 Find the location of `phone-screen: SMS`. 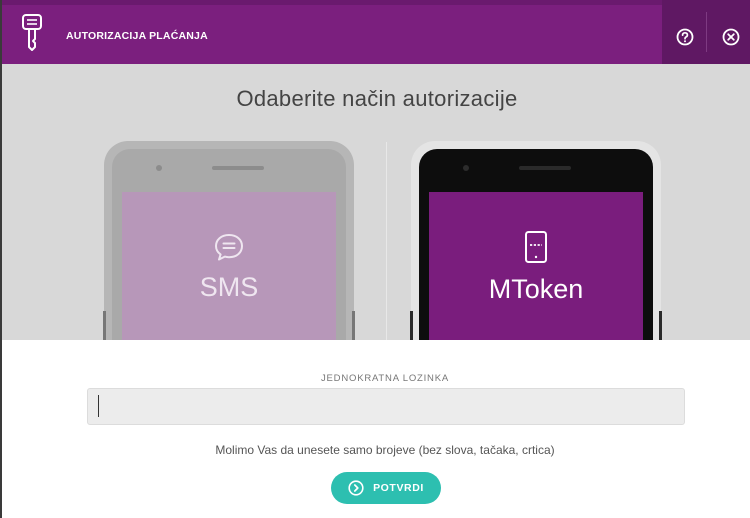

phone-screen: SMS is located at coordinates (229, 266).